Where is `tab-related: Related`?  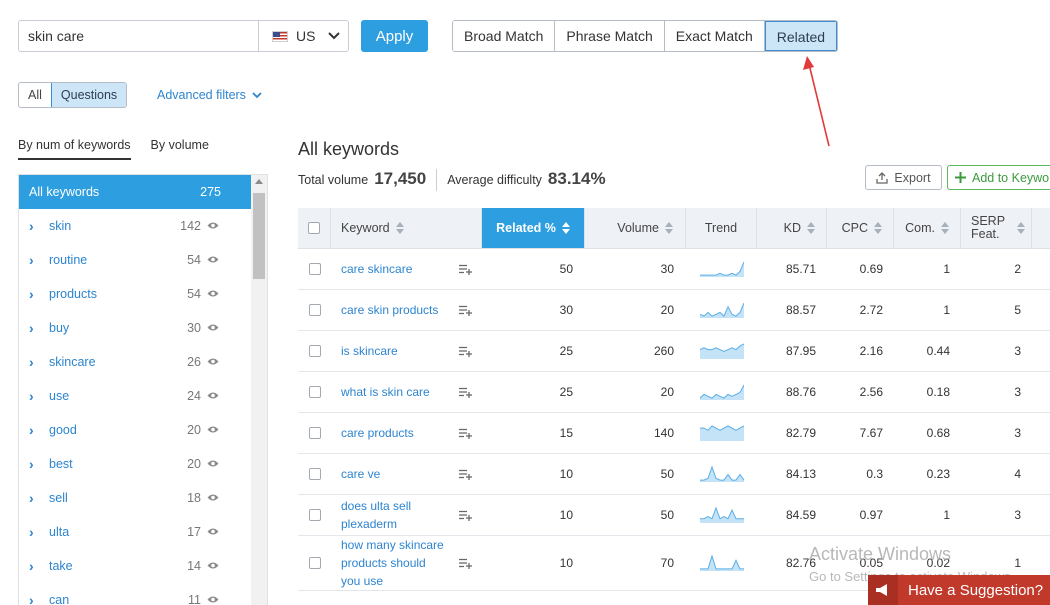
tab-related: Related is located at coordinates (801, 36).